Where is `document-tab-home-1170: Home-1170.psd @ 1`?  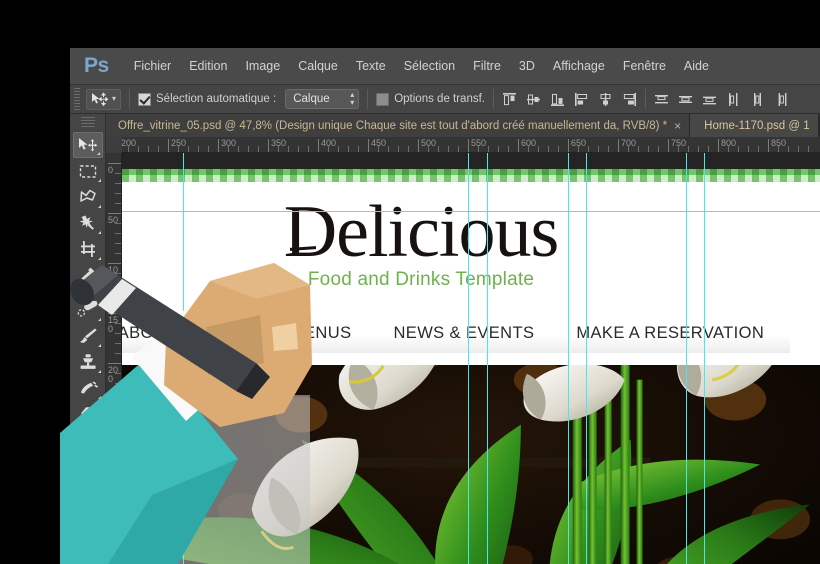
document-tab-home-1170: Home-1170.psd @ 1 is located at coordinates (754, 125).